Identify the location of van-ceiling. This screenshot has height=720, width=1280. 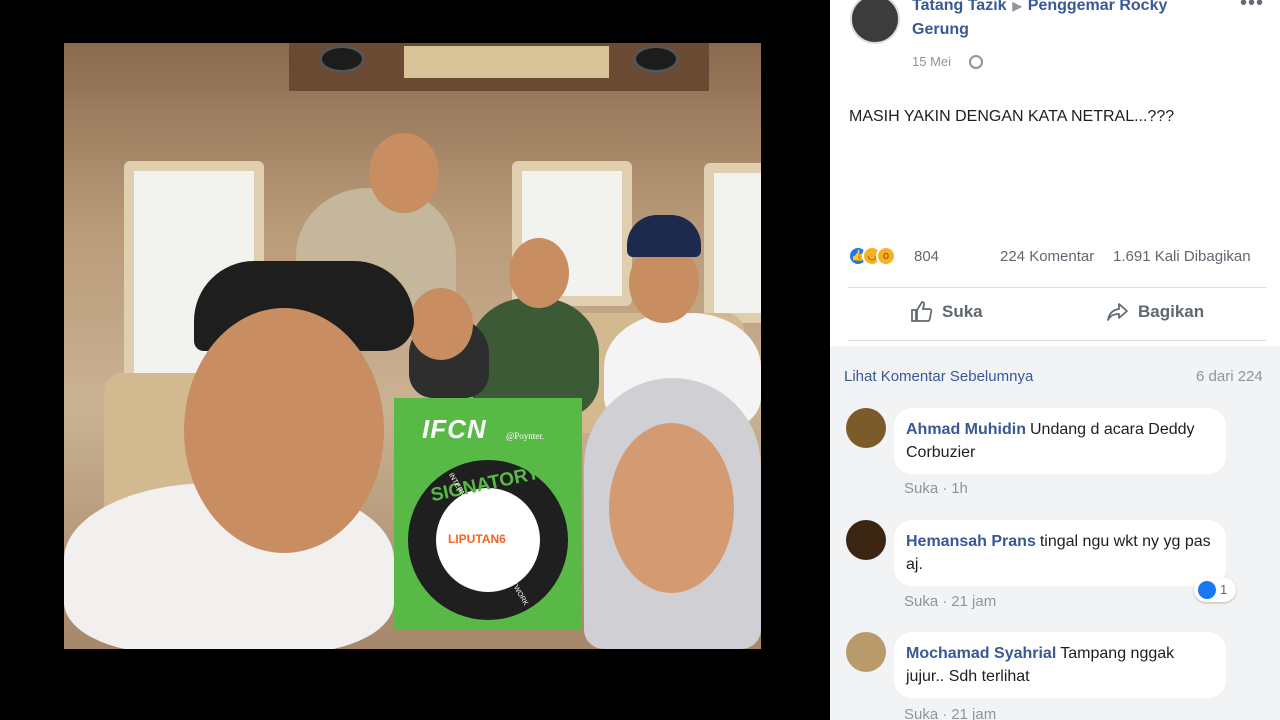
(499, 67).